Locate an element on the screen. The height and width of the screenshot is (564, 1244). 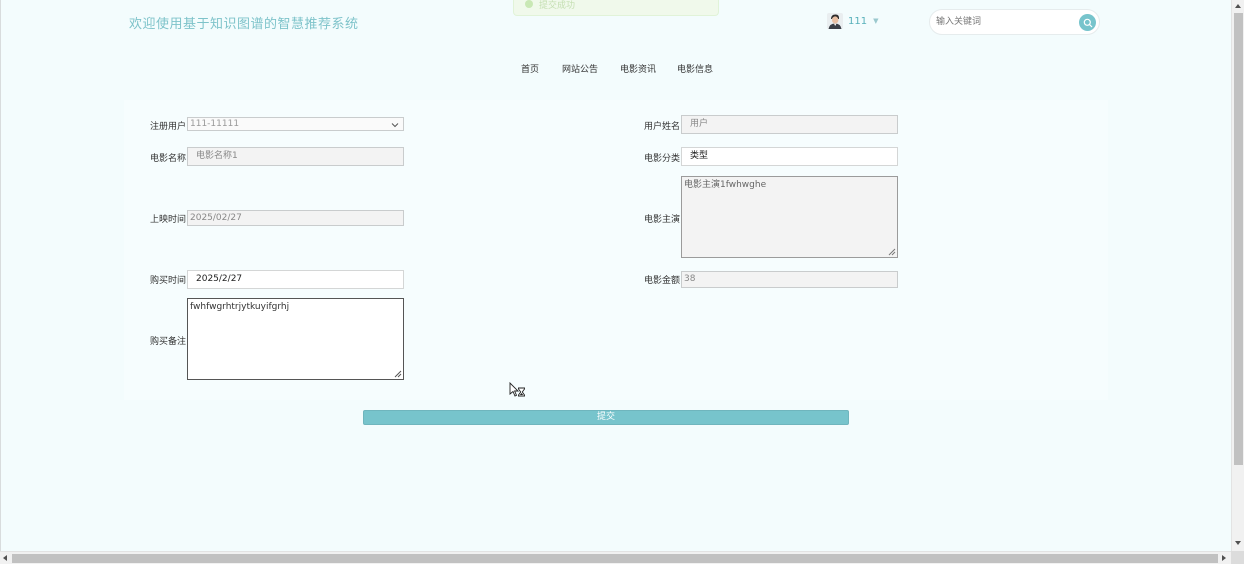
nav-item-movie-news: 电影资讯 is located at coordinates (638, 68).